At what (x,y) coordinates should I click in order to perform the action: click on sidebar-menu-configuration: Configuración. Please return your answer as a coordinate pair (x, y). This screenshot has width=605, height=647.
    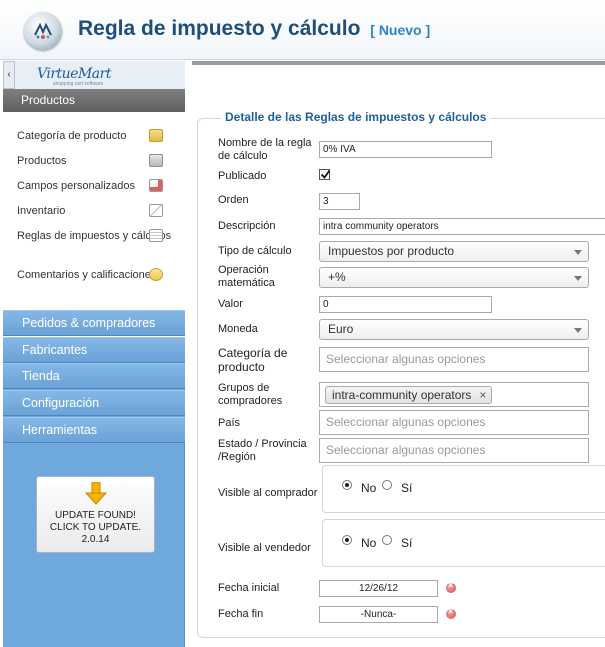
    Looking at the image, I should click on (94, 403).